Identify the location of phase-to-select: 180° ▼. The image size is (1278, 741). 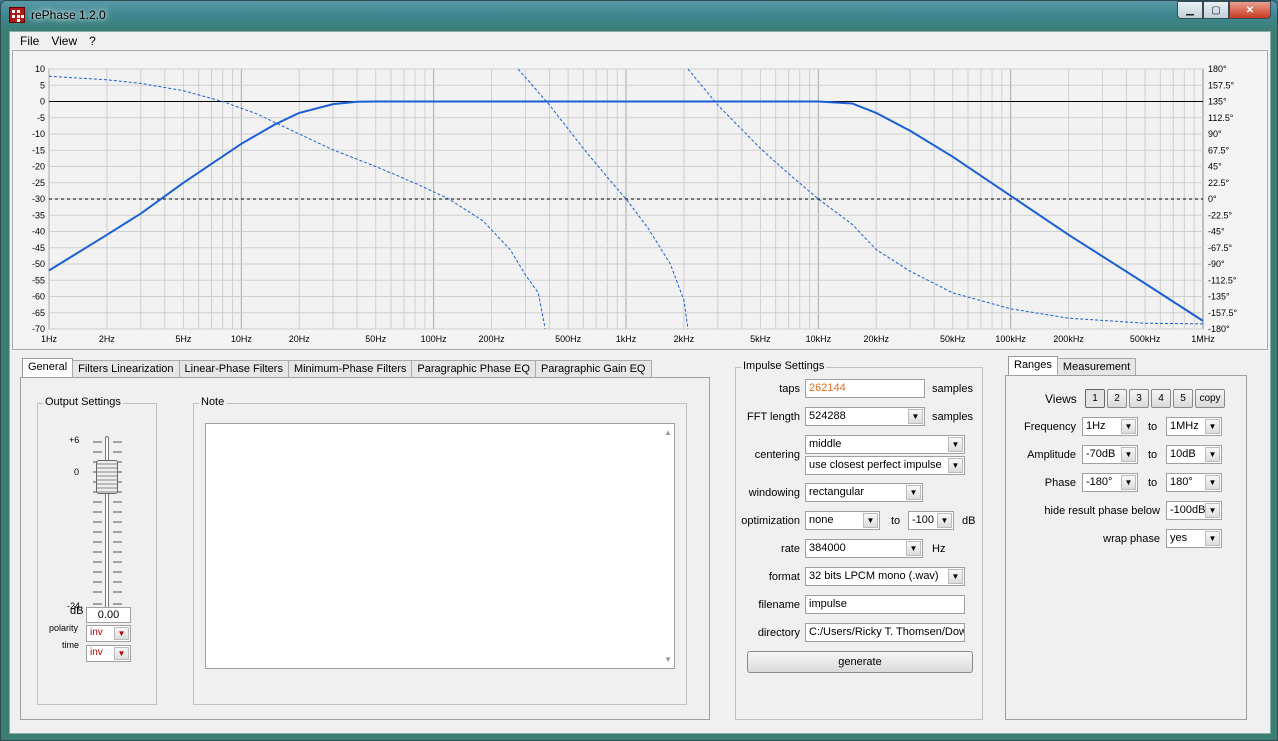
(1194, 482).